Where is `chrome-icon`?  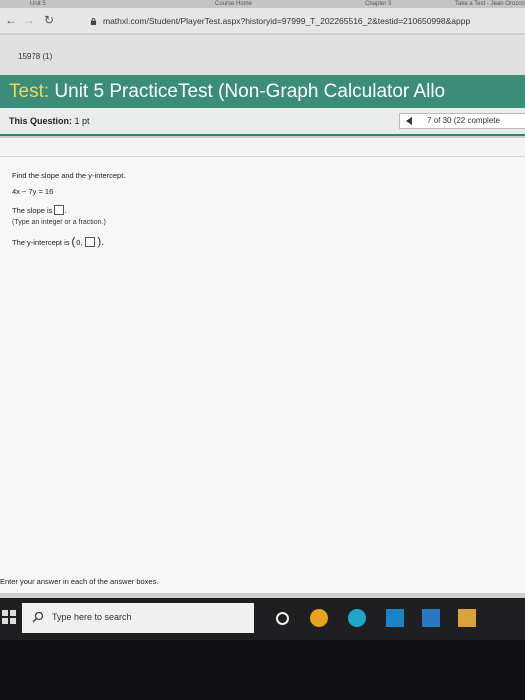 chrome-icon is located at coordinates (319, 618).